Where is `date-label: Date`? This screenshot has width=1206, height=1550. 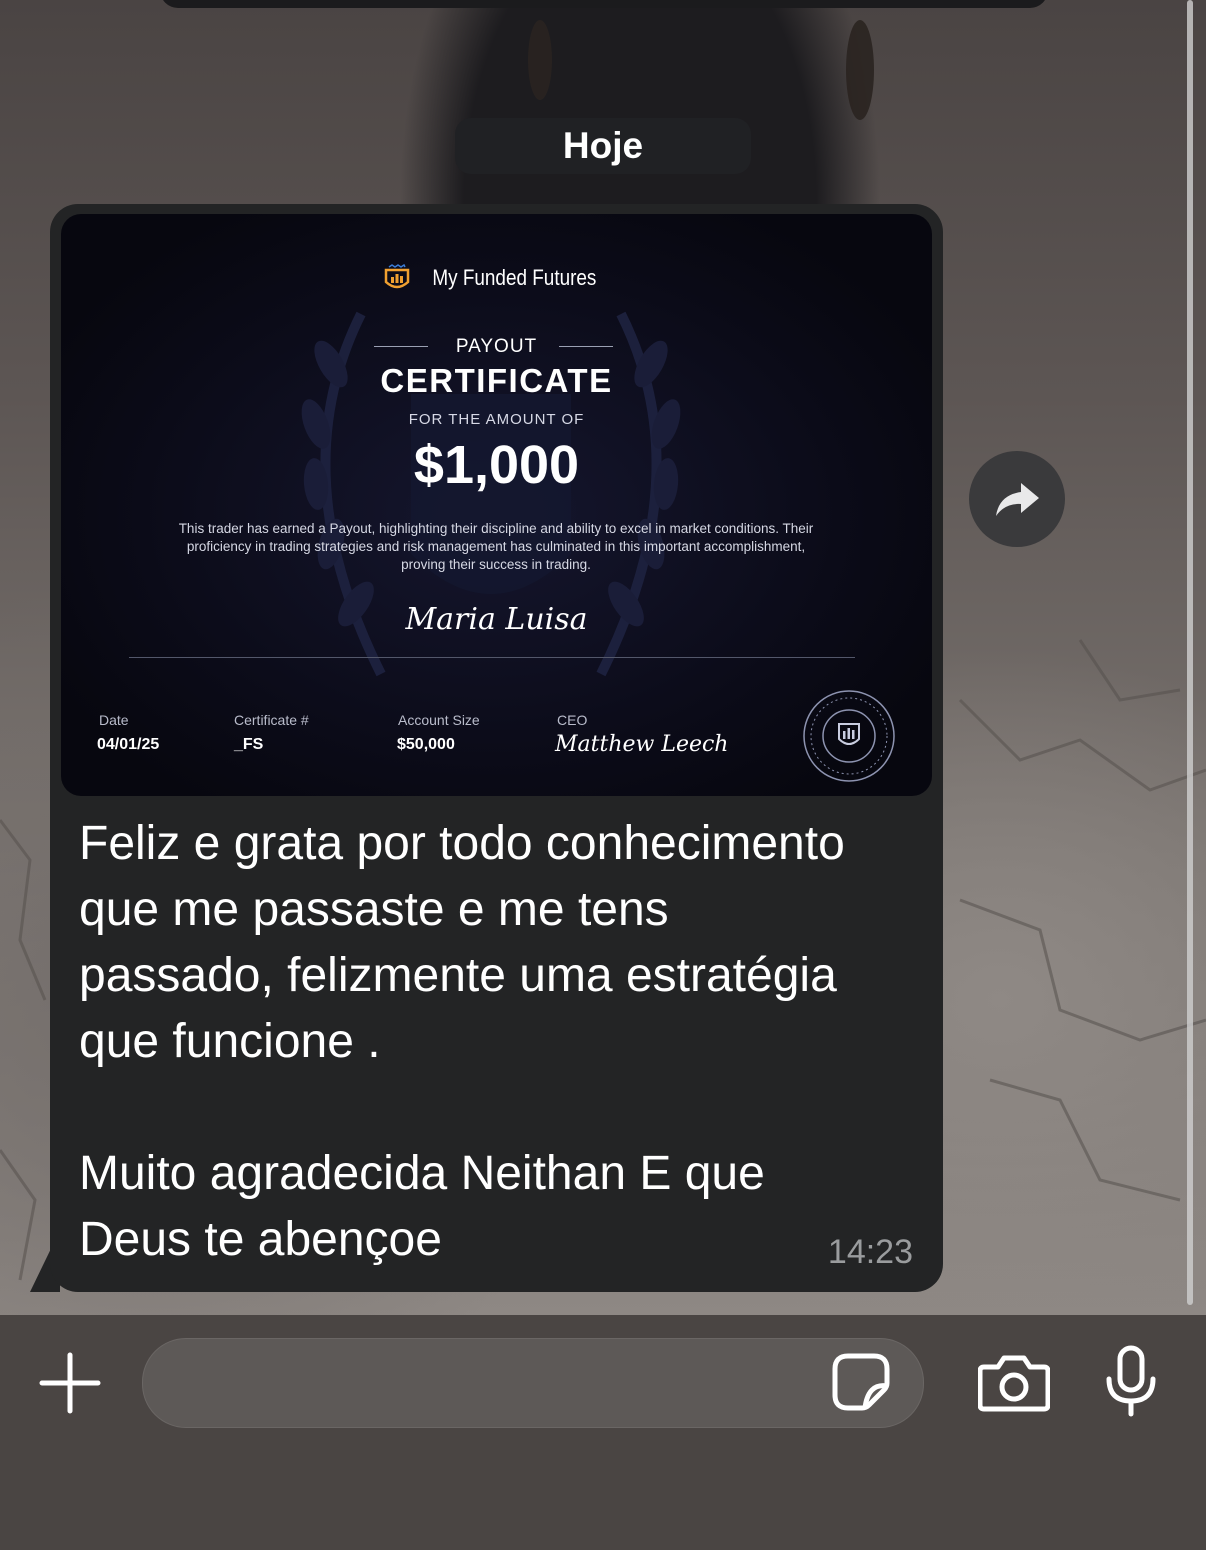 date-label: Date is located at coordinates (114, 720).